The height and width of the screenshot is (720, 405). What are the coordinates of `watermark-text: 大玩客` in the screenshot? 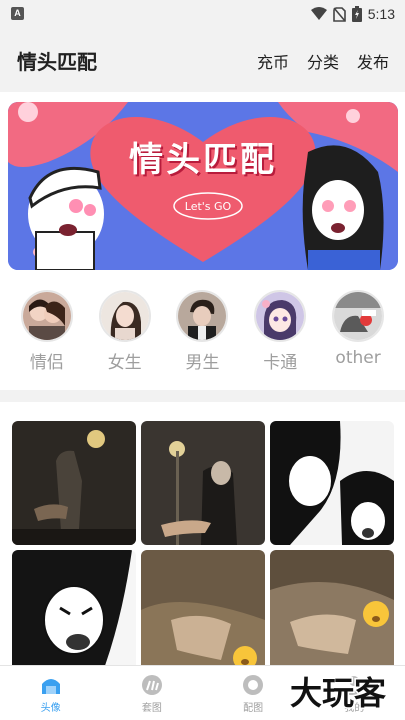 It's located at (338, 693).